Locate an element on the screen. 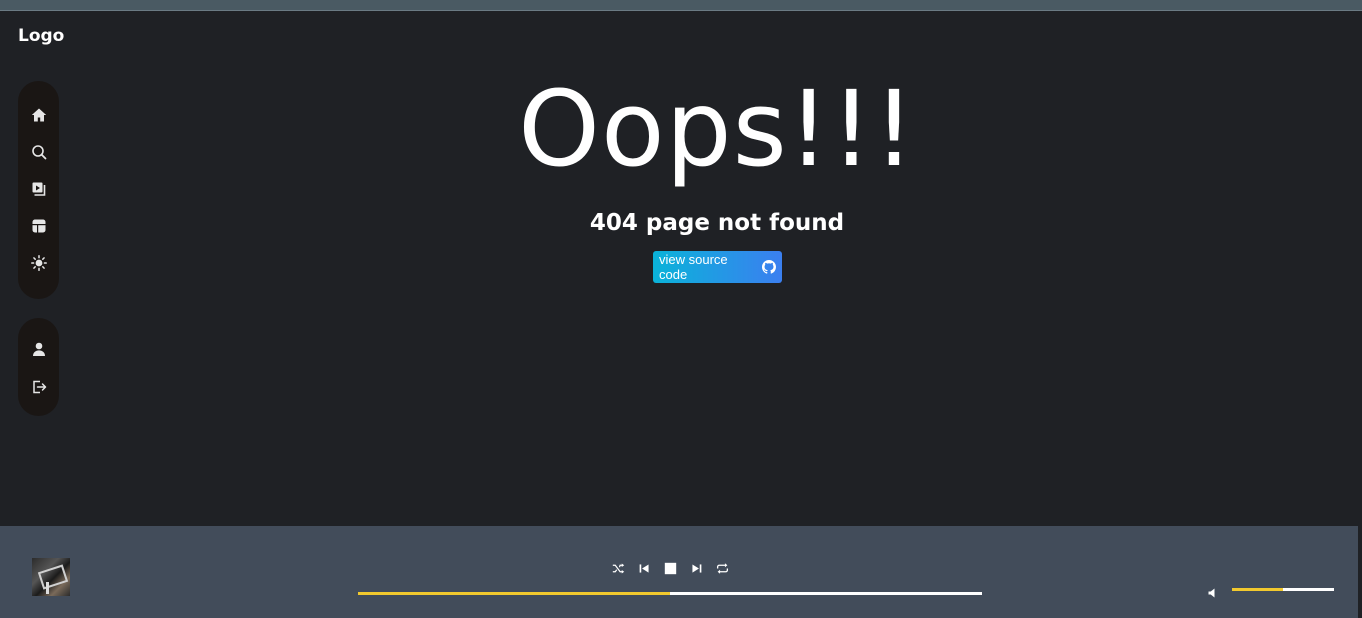 The image size is (1362, 618). volume-icon is located at coordinates (1213, 591).